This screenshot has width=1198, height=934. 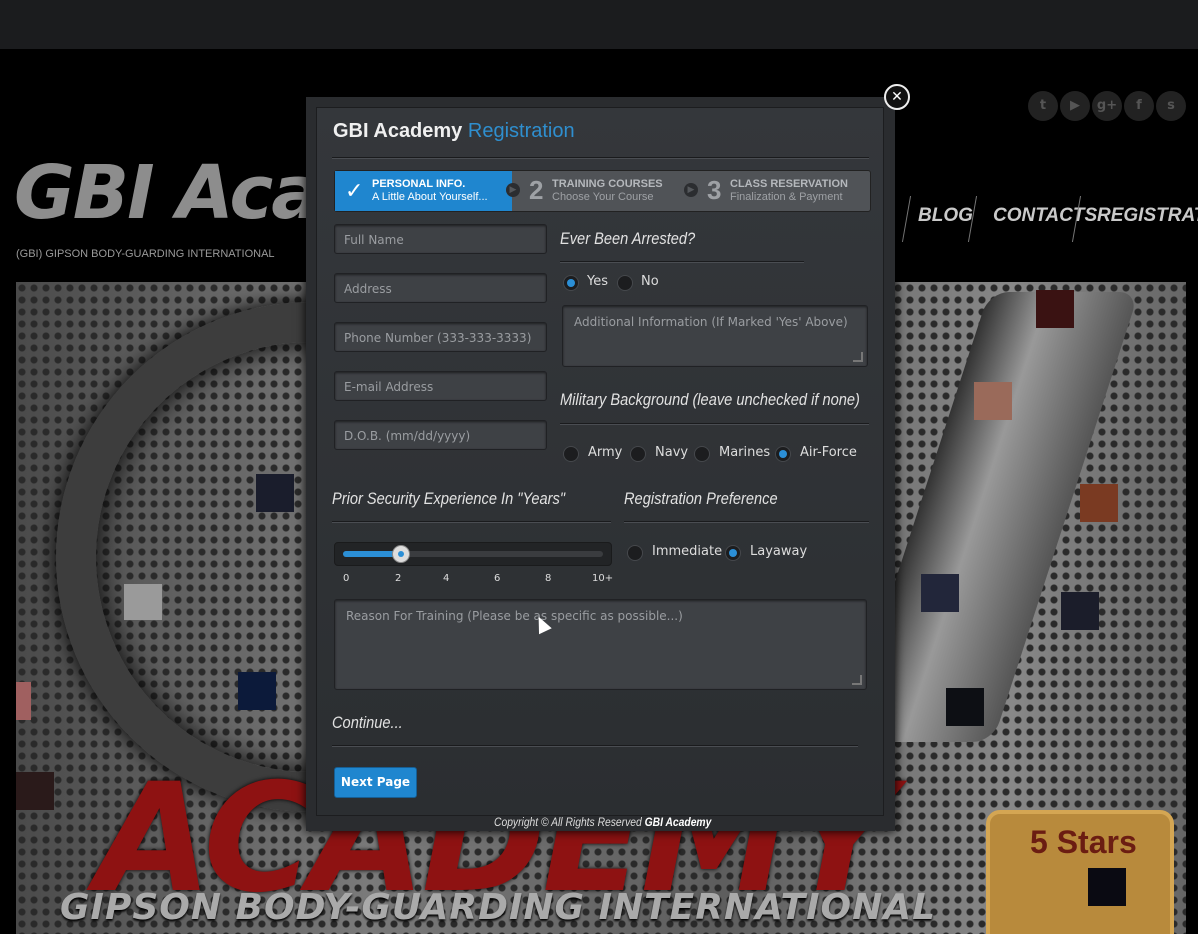 I want to click on hero-subtitle: GIPSON BODY-GUARDING INTERNATIONAL, so click(x=498, y=907).